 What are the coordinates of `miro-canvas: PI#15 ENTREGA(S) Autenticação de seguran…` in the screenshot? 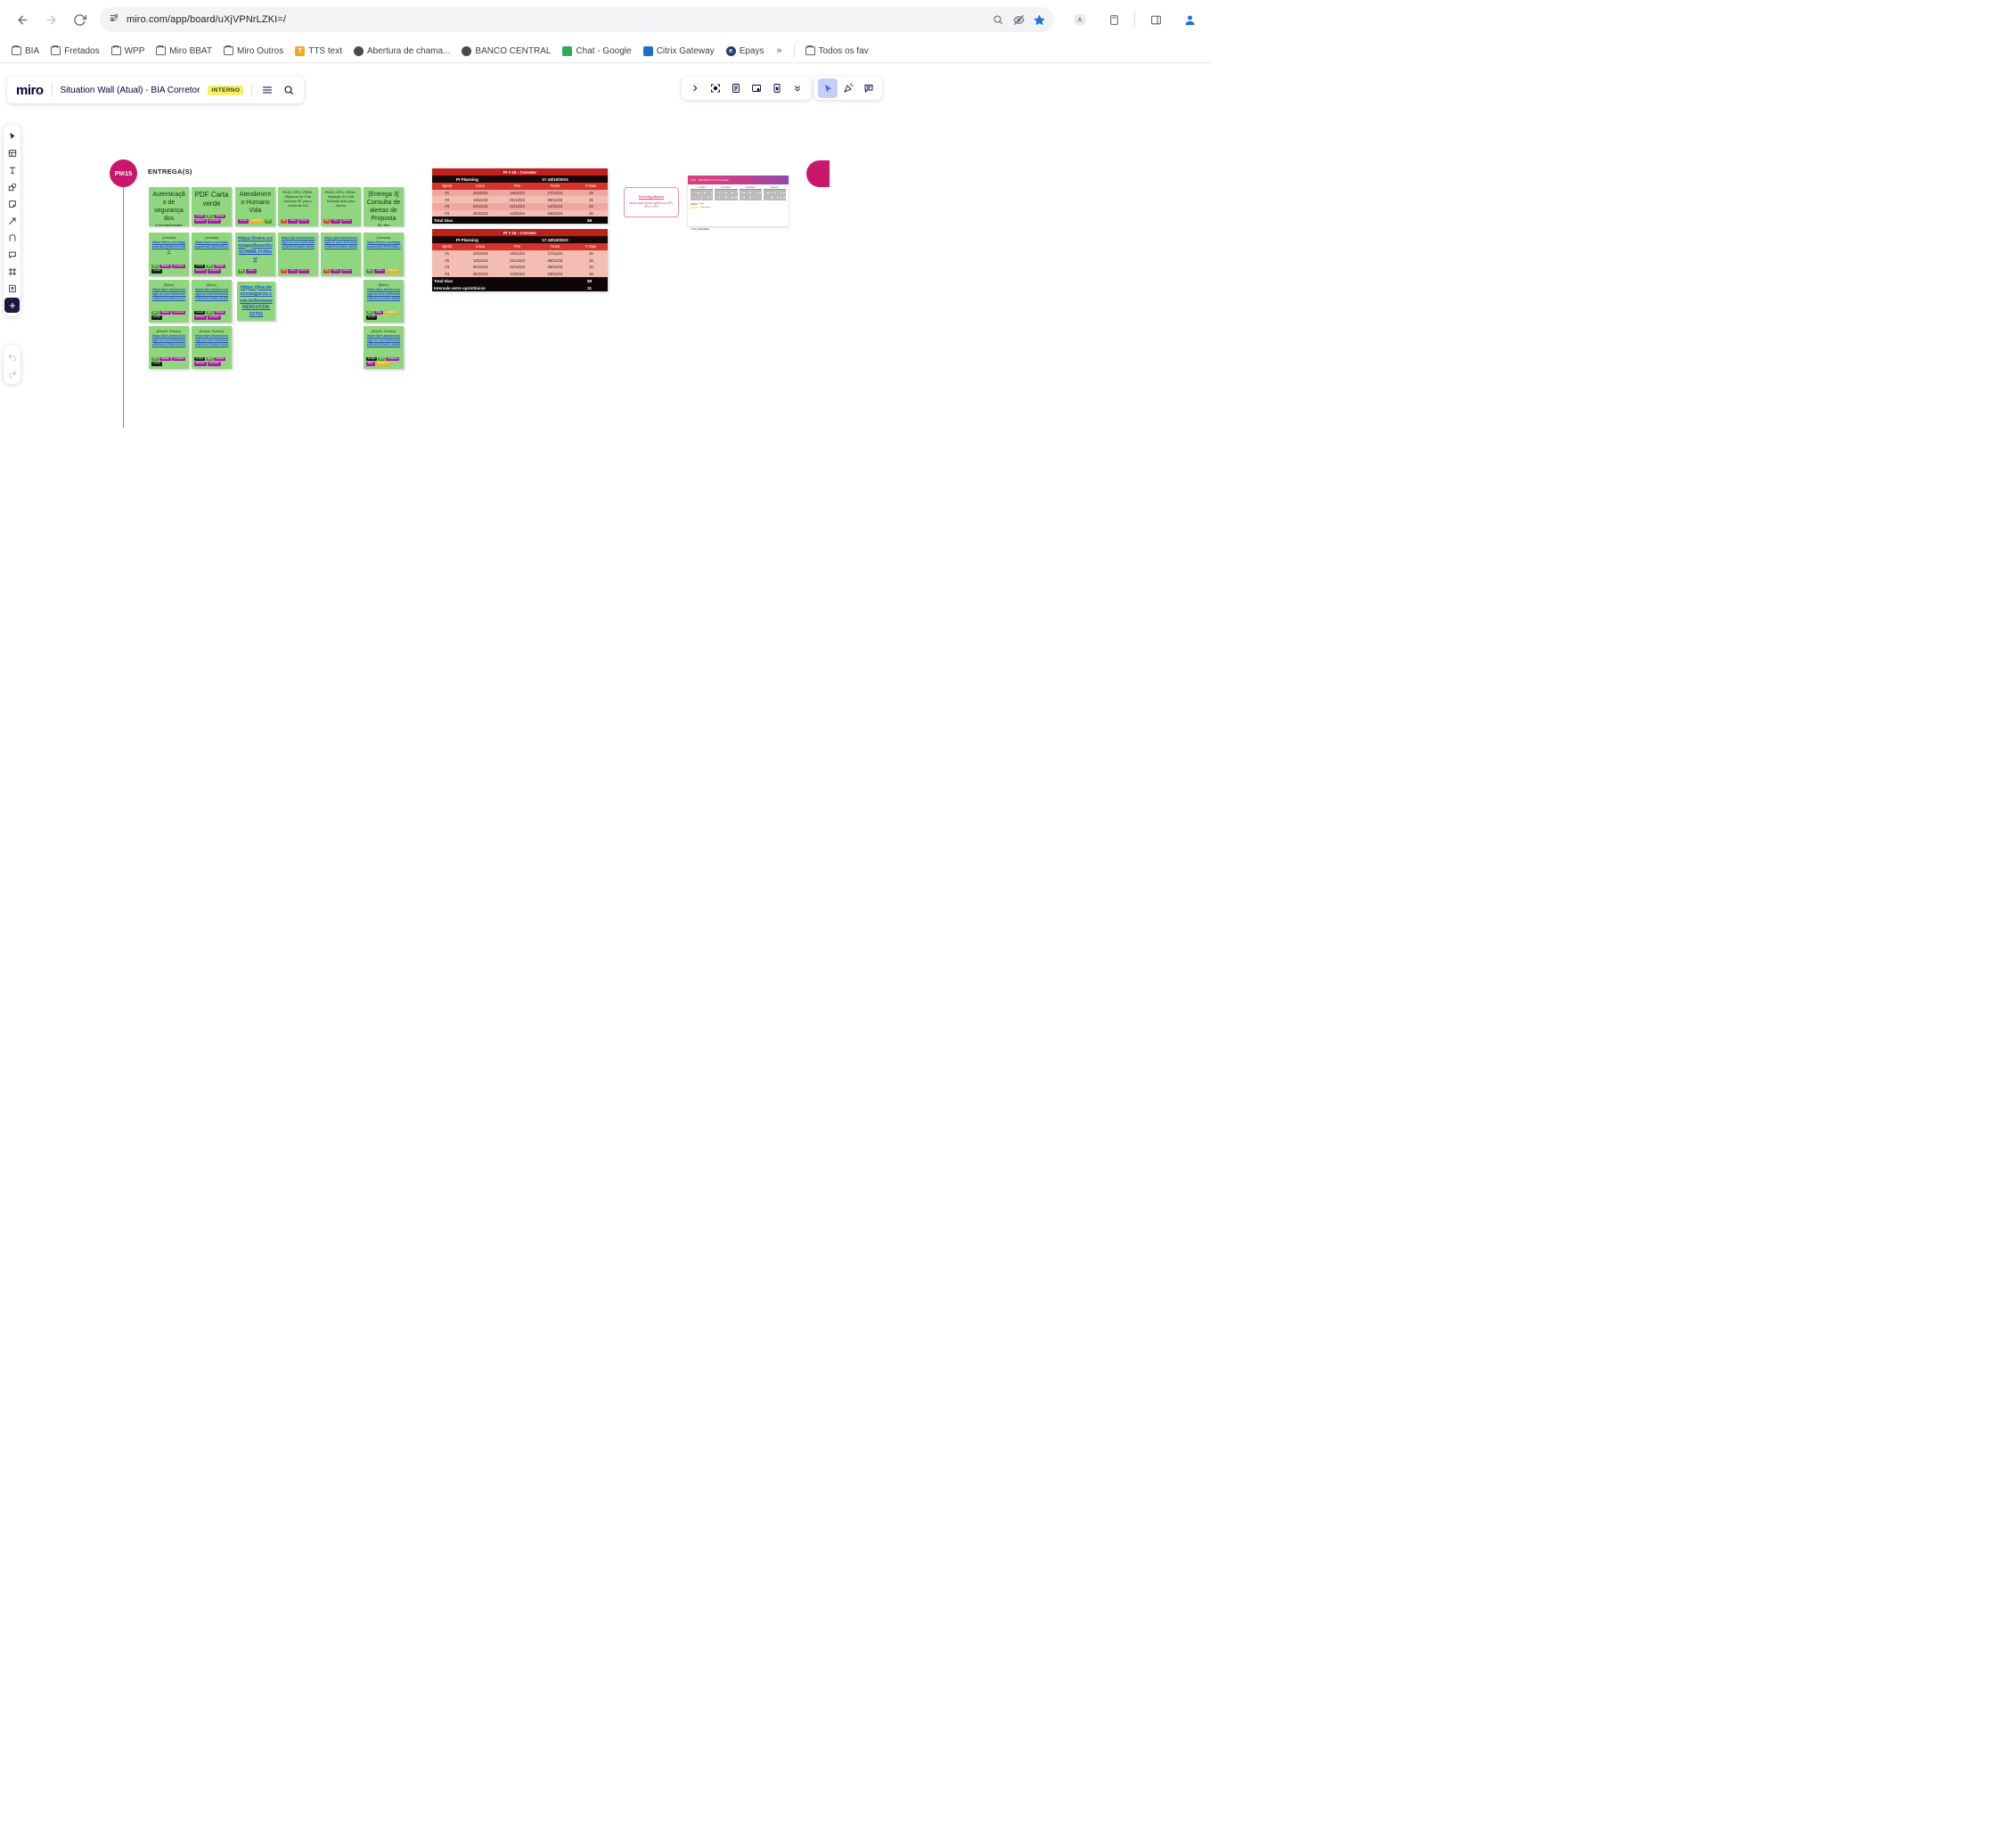 It's located at (606, 255).